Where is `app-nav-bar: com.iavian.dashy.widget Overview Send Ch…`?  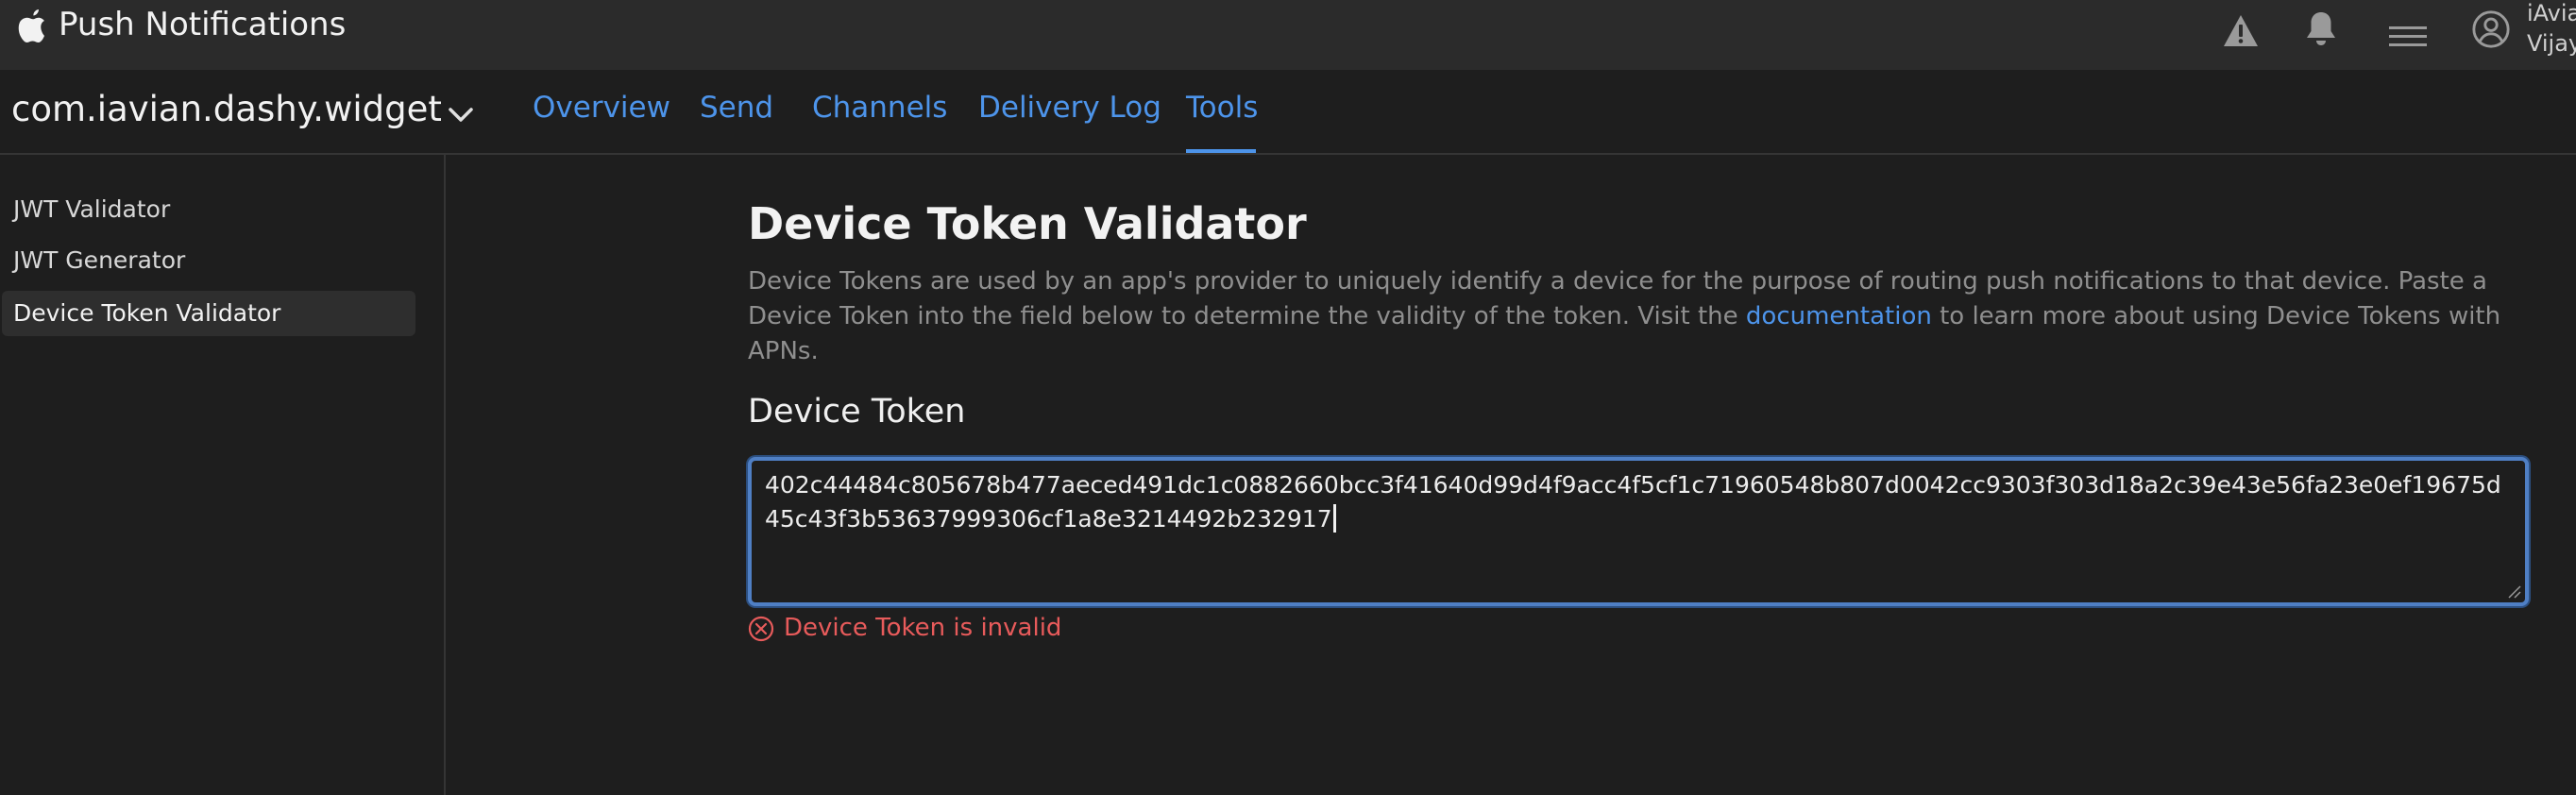 app-nav-bar: com.iavian.dashy.widget Overview Send Ch… is located at coordinates (1288, 112).